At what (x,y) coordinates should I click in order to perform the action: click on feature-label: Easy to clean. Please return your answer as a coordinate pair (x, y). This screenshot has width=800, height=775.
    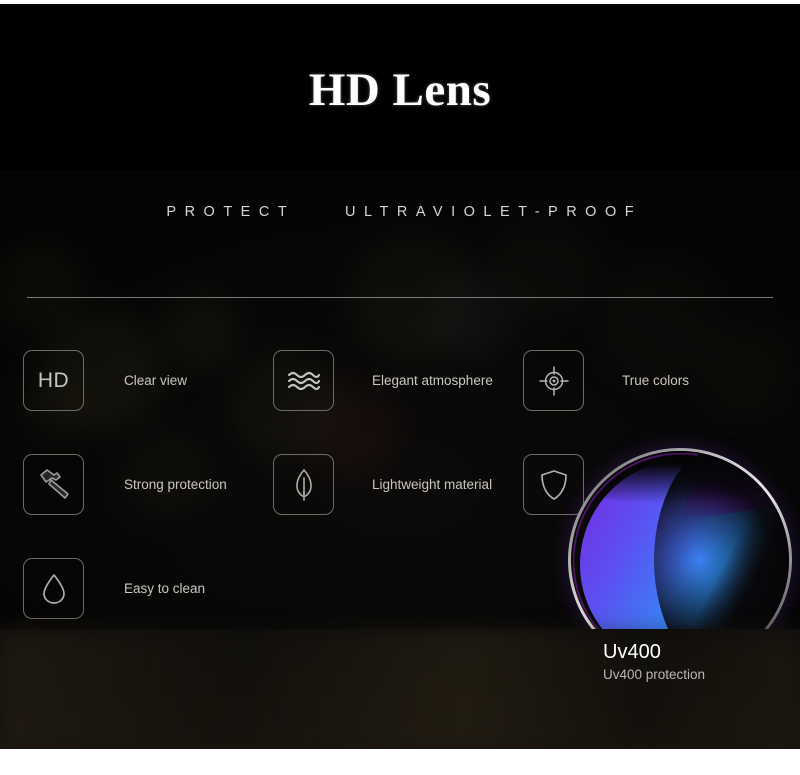
    Looking at the image, I should click on (165, 588).